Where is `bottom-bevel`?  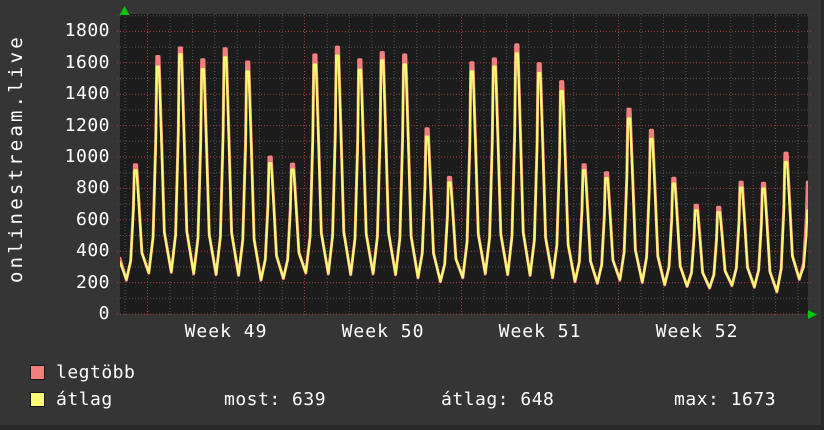 bottom-bevel is located at coordinates (412, 427).